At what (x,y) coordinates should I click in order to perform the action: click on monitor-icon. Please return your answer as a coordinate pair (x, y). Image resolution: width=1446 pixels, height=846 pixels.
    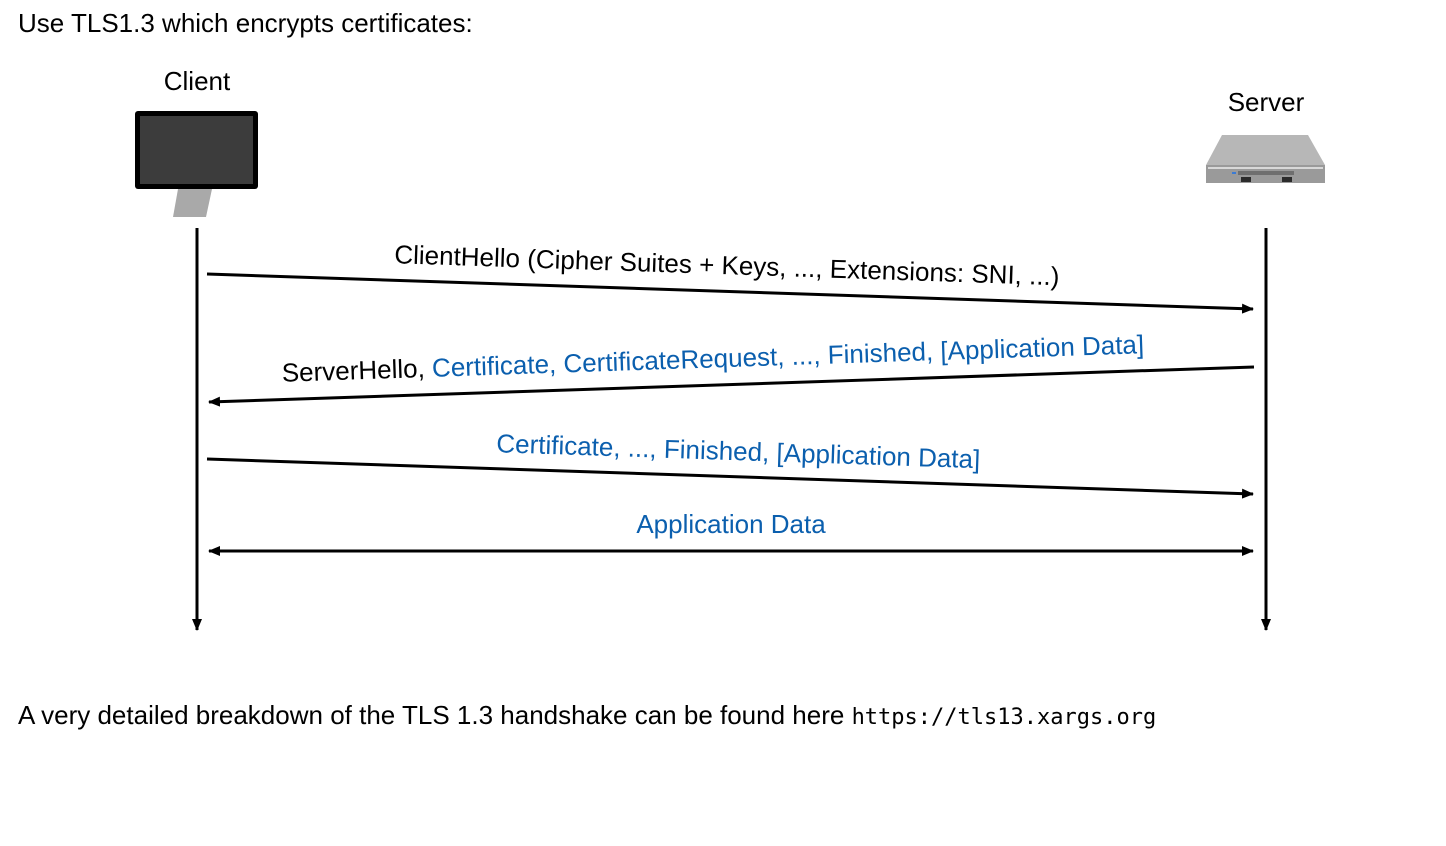
    Looking at the image, I should click on (196, 164).